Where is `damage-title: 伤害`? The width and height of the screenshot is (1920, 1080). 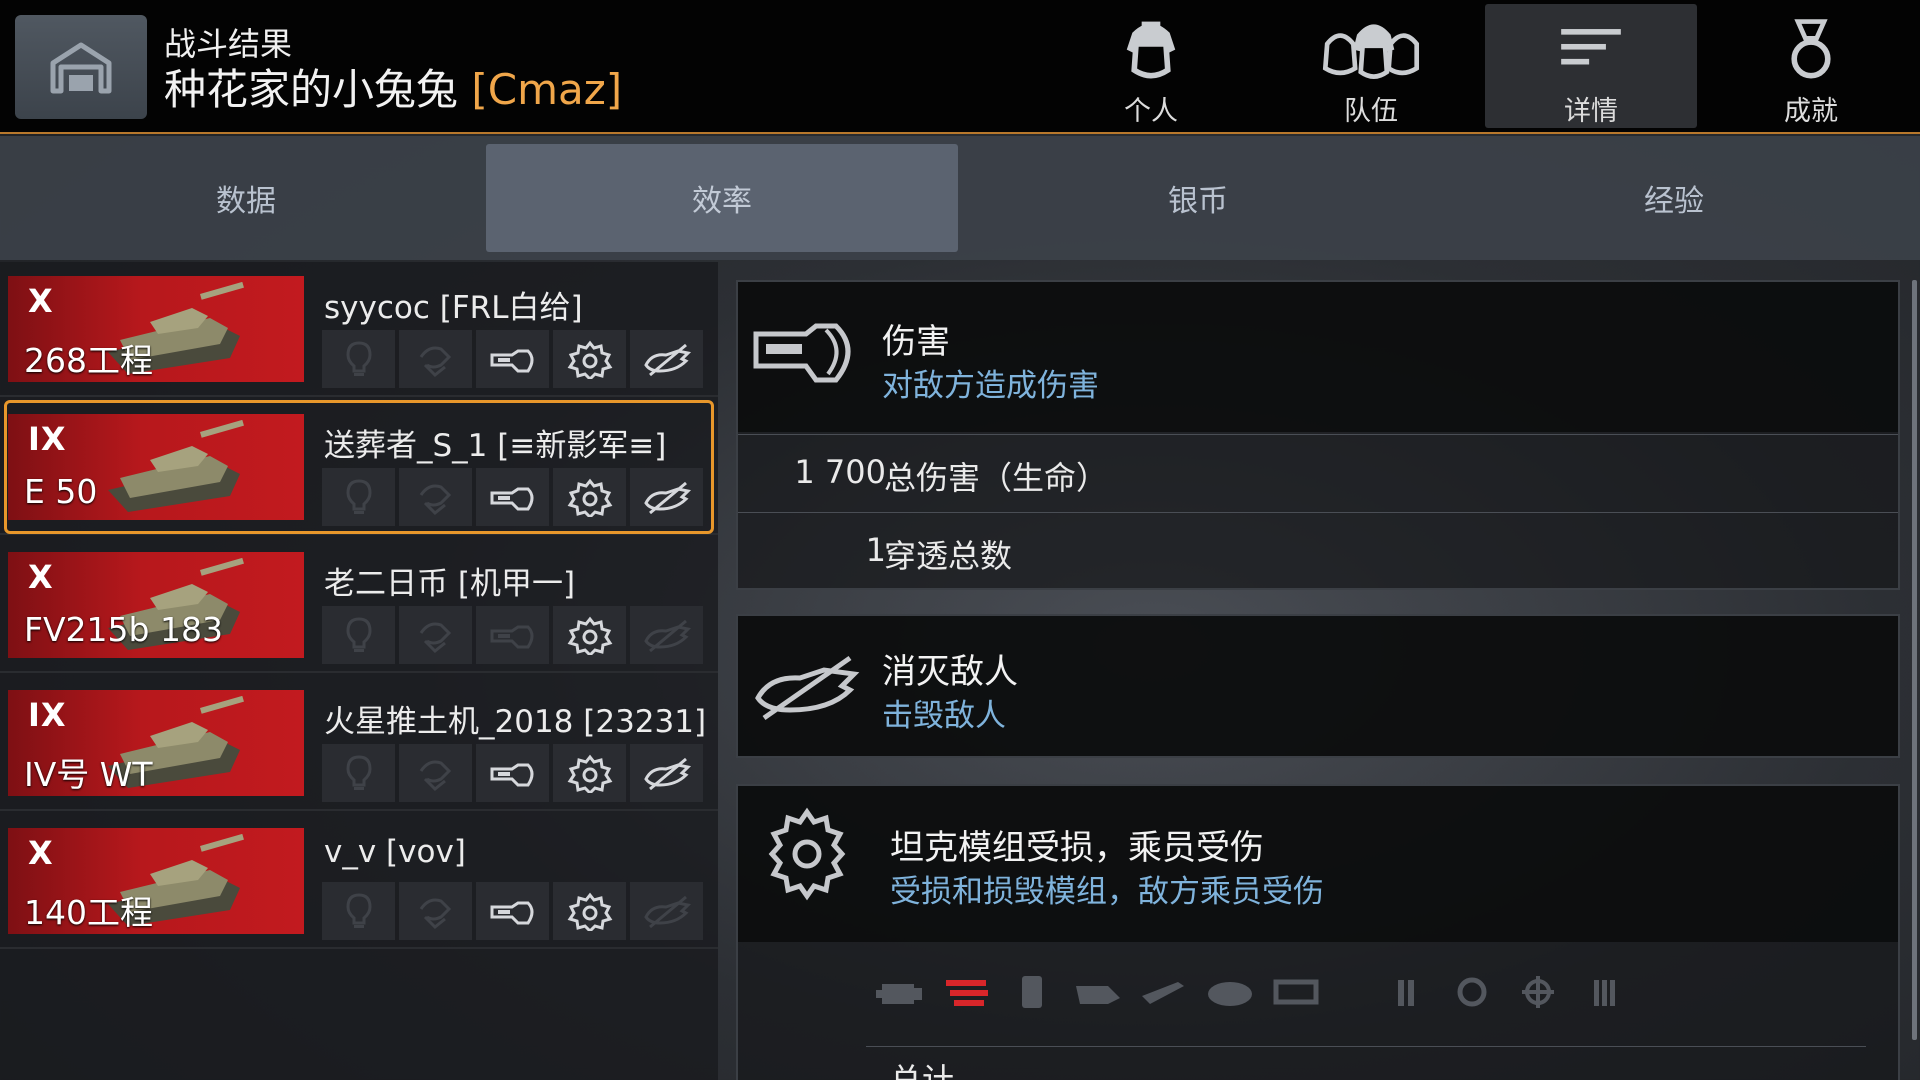
damage-title: 伤害 is located at coordinates (916, 342).